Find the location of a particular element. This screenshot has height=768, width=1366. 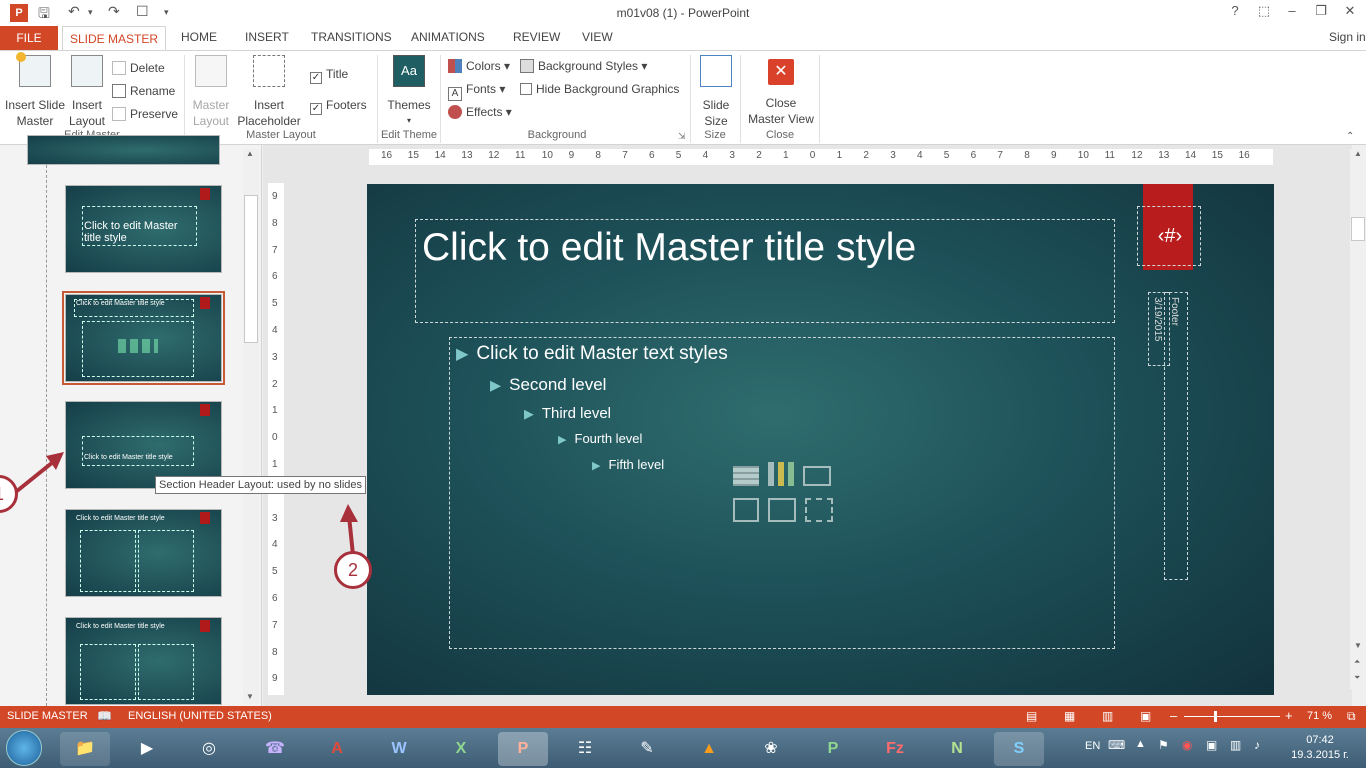

media-player-icon: ▶ is located at coordinates (147, 749).